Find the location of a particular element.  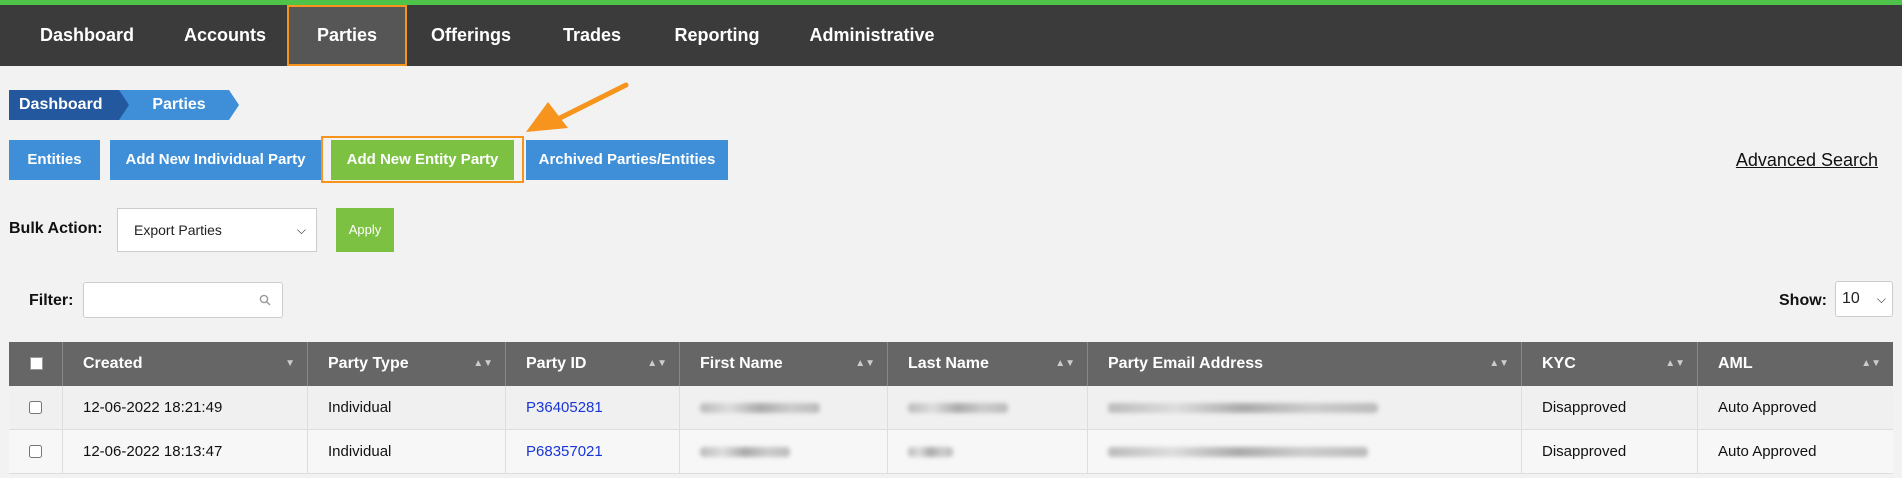

party-id-link: P68357021 is located at coordinates (564, 451).